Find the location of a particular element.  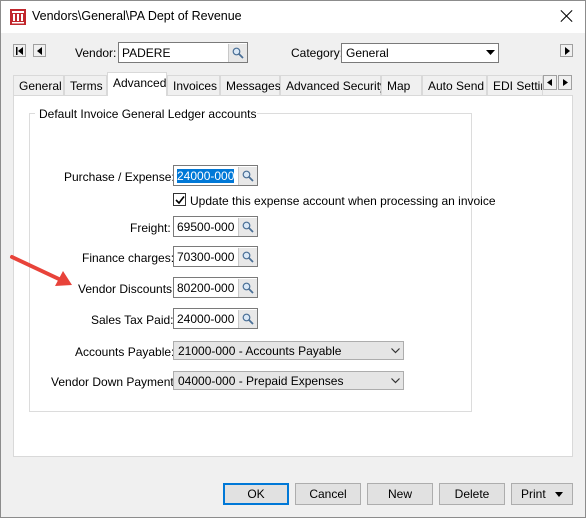

tab-advanced-security: Advanced Security is located at coordinates (333, 85).